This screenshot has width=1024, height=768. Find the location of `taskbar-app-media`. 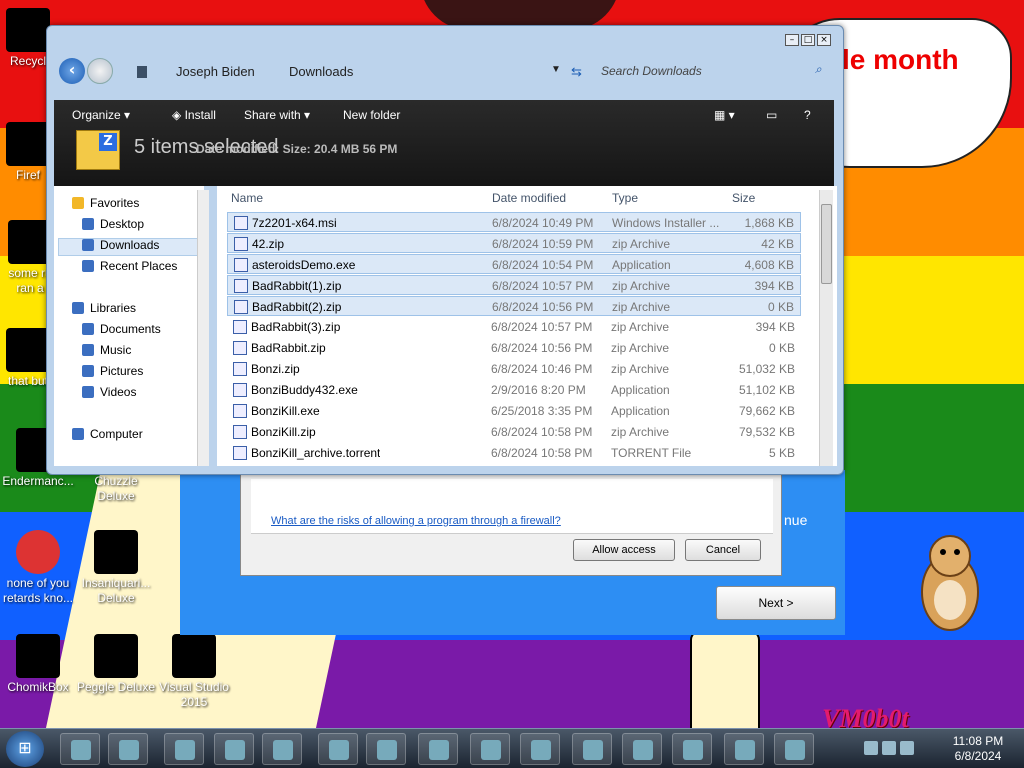

taskbar-app-media is located at coordinates (128, 749).